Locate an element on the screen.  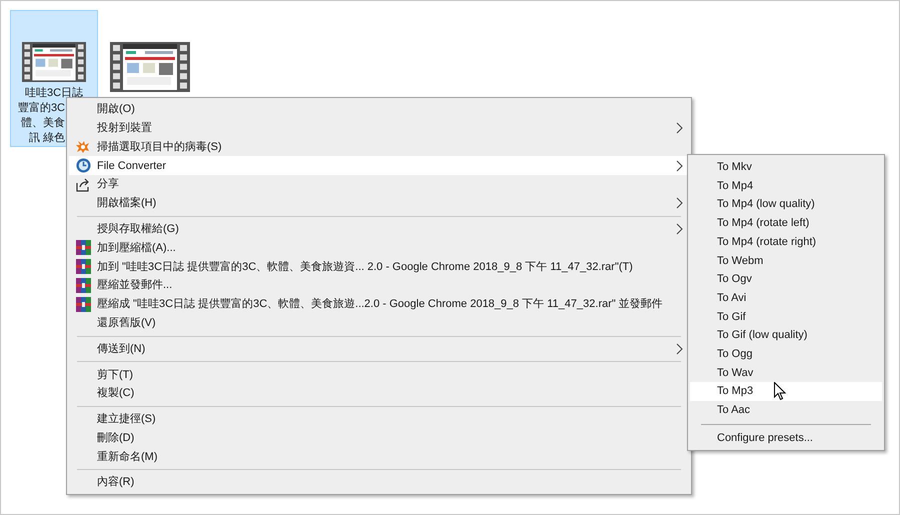
menu-item: To Ogv is located at coordinates (786, 279).